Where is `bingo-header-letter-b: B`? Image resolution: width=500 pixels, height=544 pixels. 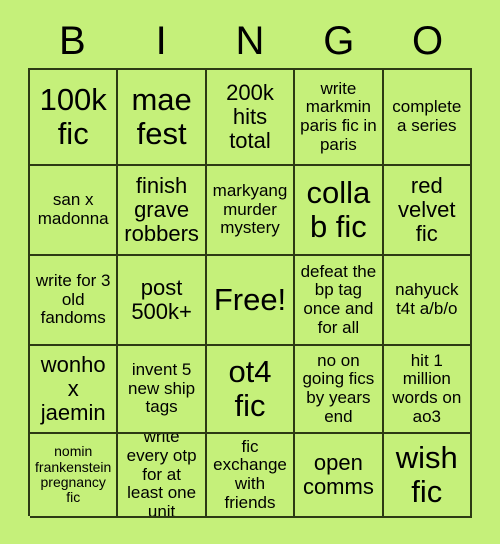 bingo-header-letter-b: B is located at coordinates (72, 41).